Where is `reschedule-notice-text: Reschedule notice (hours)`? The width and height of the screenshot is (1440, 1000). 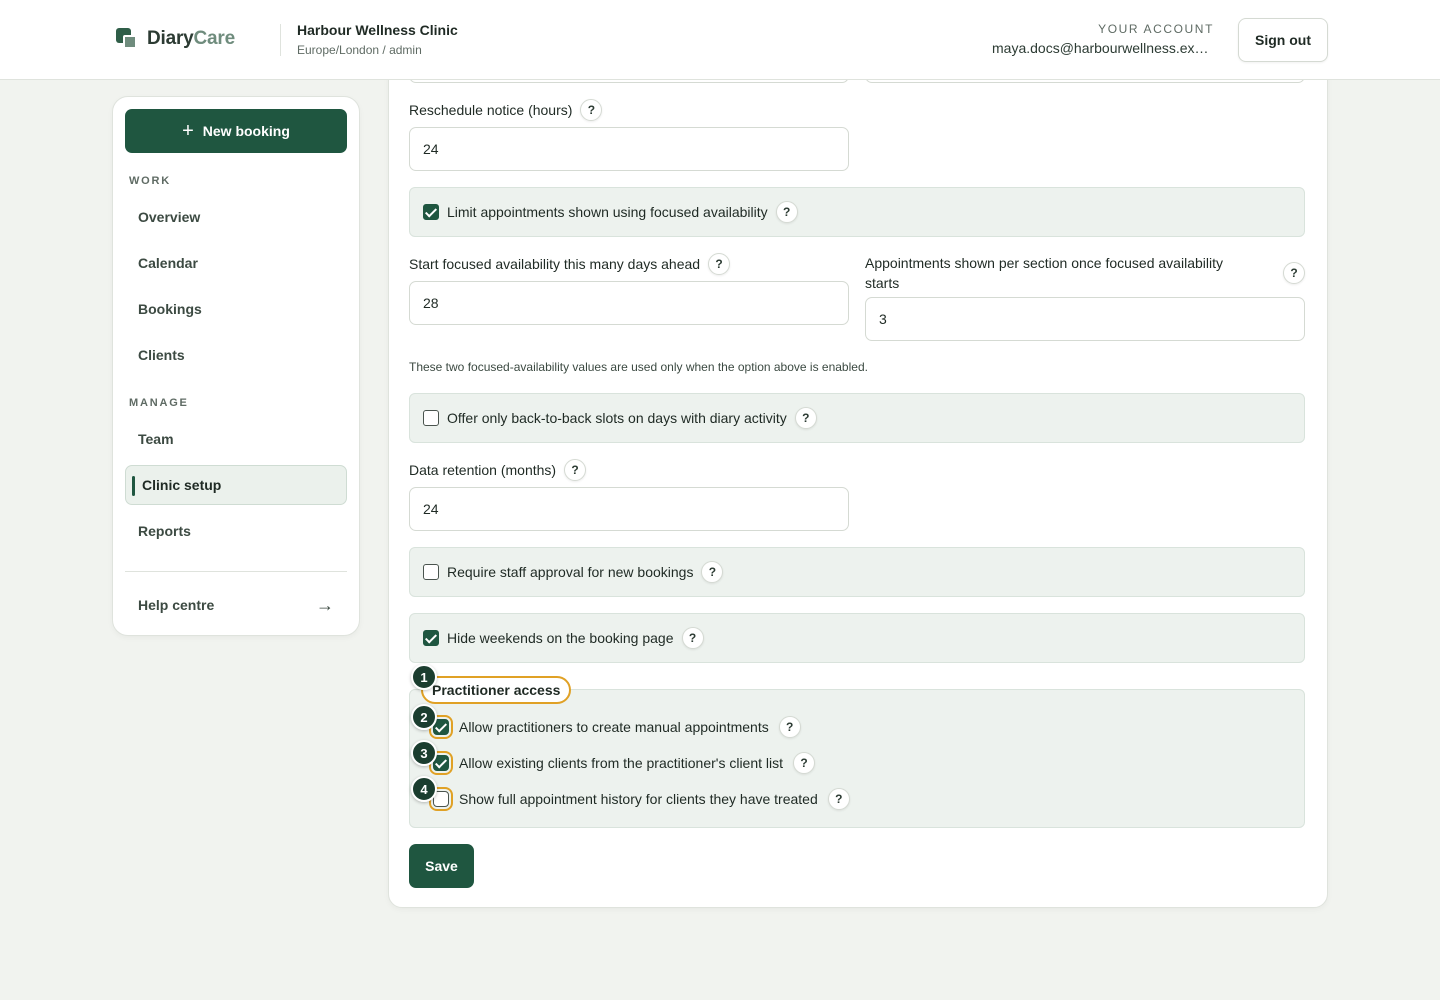
reschedule-notice-text: Reschedule notice (hours) is located at coordinates (491, 110).